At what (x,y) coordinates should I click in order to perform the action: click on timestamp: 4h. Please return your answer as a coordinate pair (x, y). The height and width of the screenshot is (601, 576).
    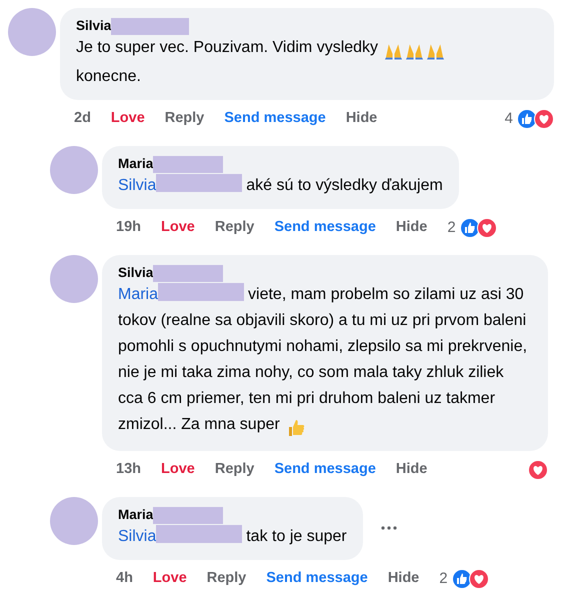
    Looking at the image, I should click on (124, 579).